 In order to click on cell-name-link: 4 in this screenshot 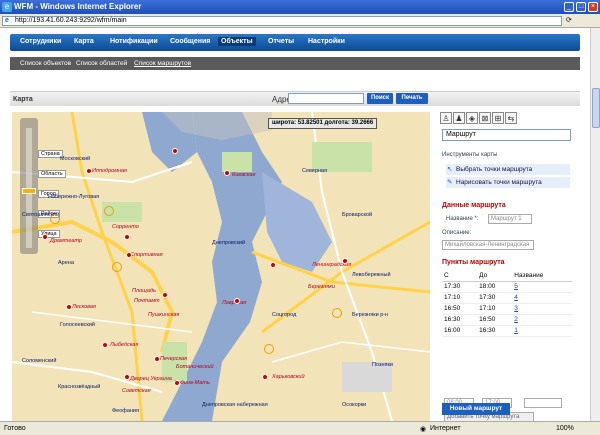, I will do `click(542, 298)`.